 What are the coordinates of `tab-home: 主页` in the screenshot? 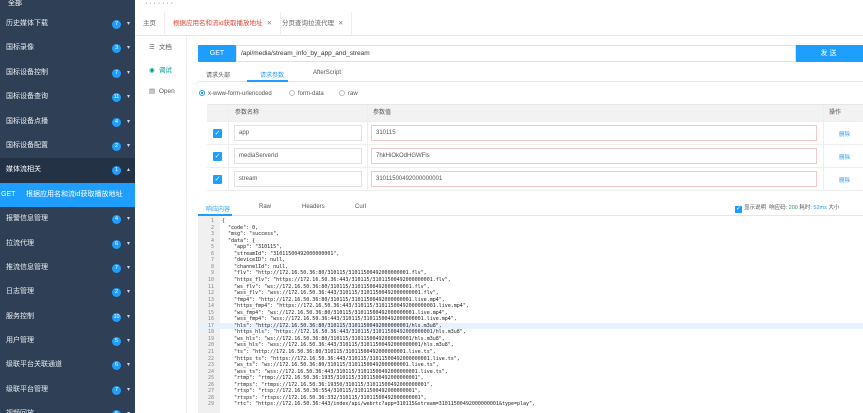 It's located at (150, 24).